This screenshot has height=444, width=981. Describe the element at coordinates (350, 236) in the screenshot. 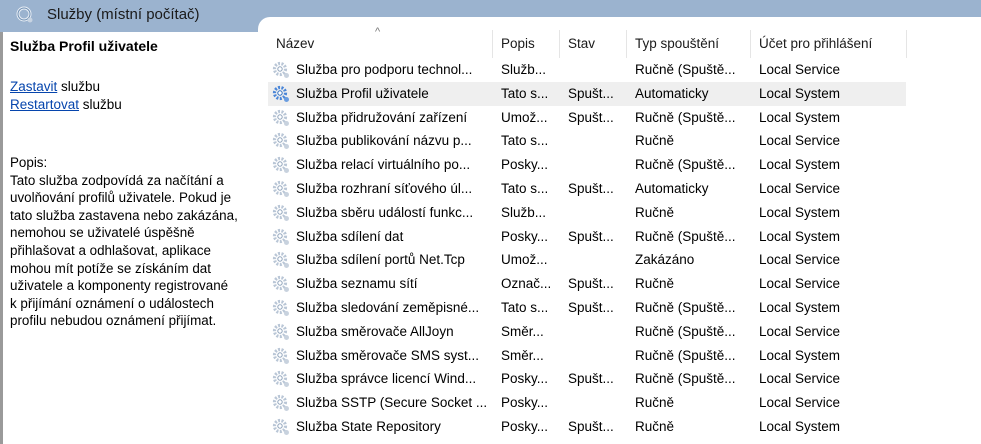

I see `service-name: Služba sdílení dat` at that location.